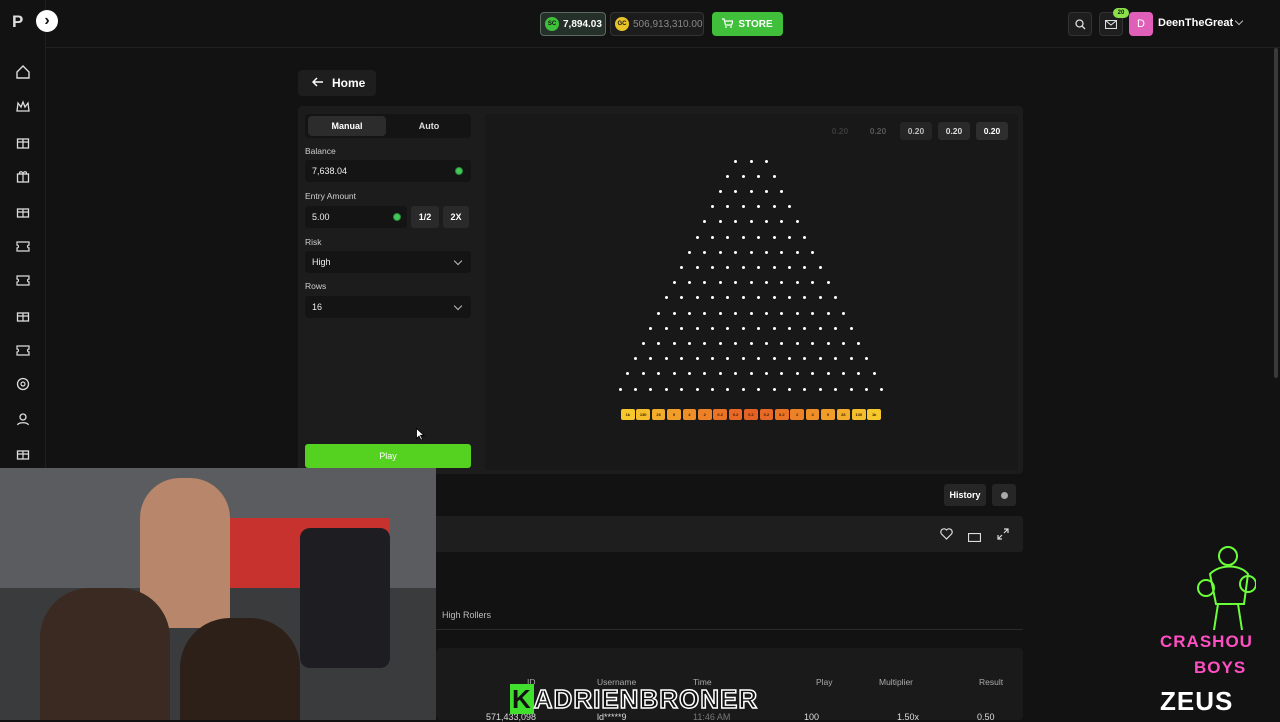 This screenshot has height=722, width=1280. I want to click on store-label: STORE, so click(755, 24).